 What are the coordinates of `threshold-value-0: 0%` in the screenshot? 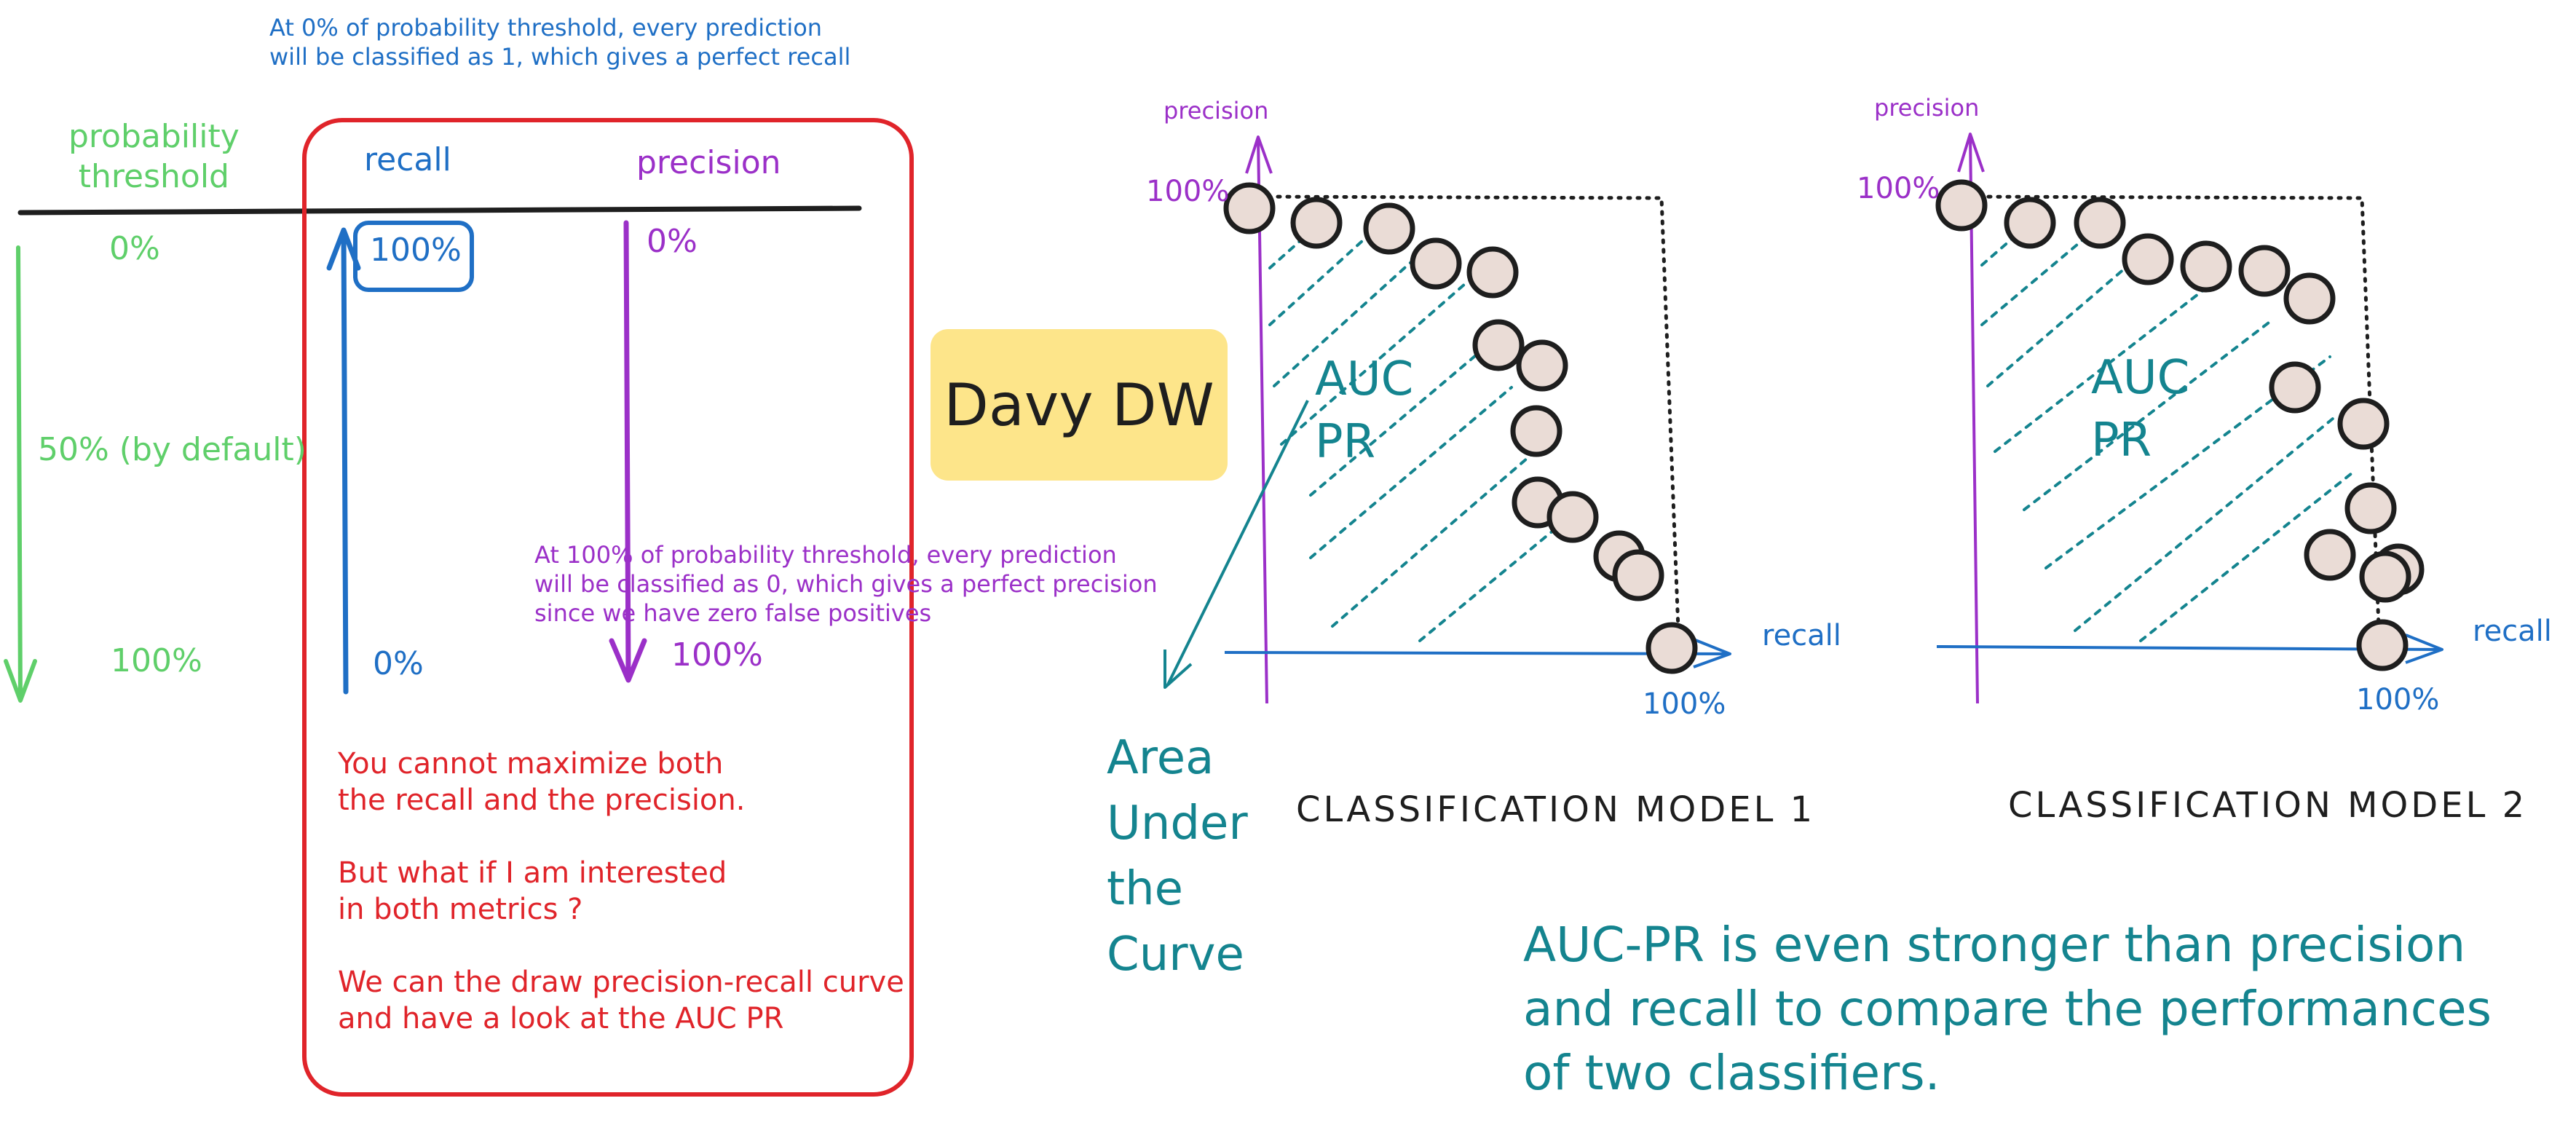 It's located at (135, 248).